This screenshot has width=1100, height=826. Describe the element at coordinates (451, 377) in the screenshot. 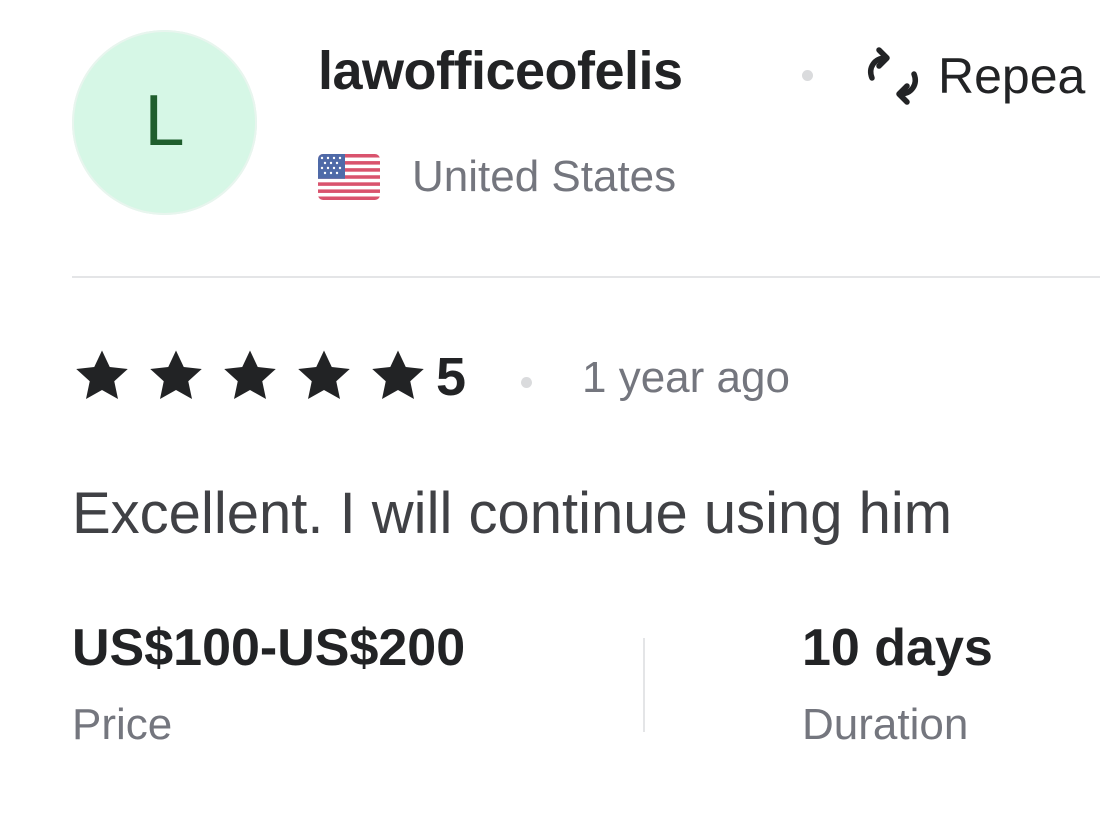

I see `rating-value: 5` at that location.